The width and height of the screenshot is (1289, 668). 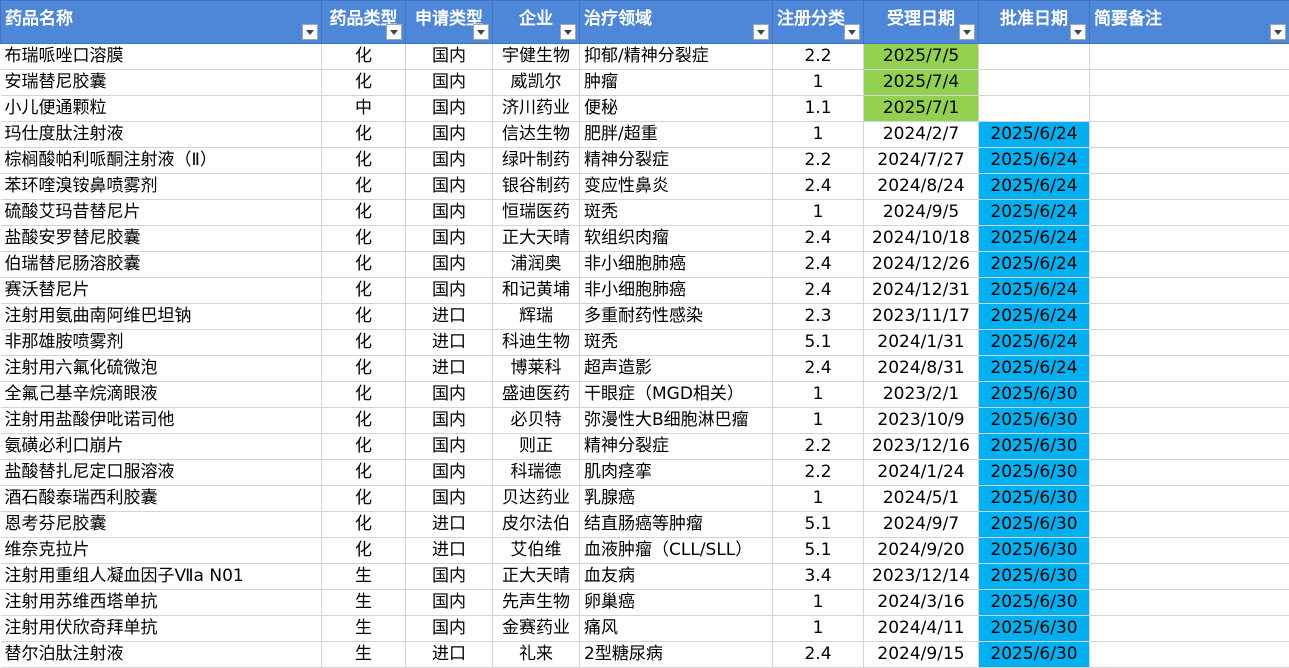 I want to click on cell-company: 宇健生物, so click(x=536, y=57).